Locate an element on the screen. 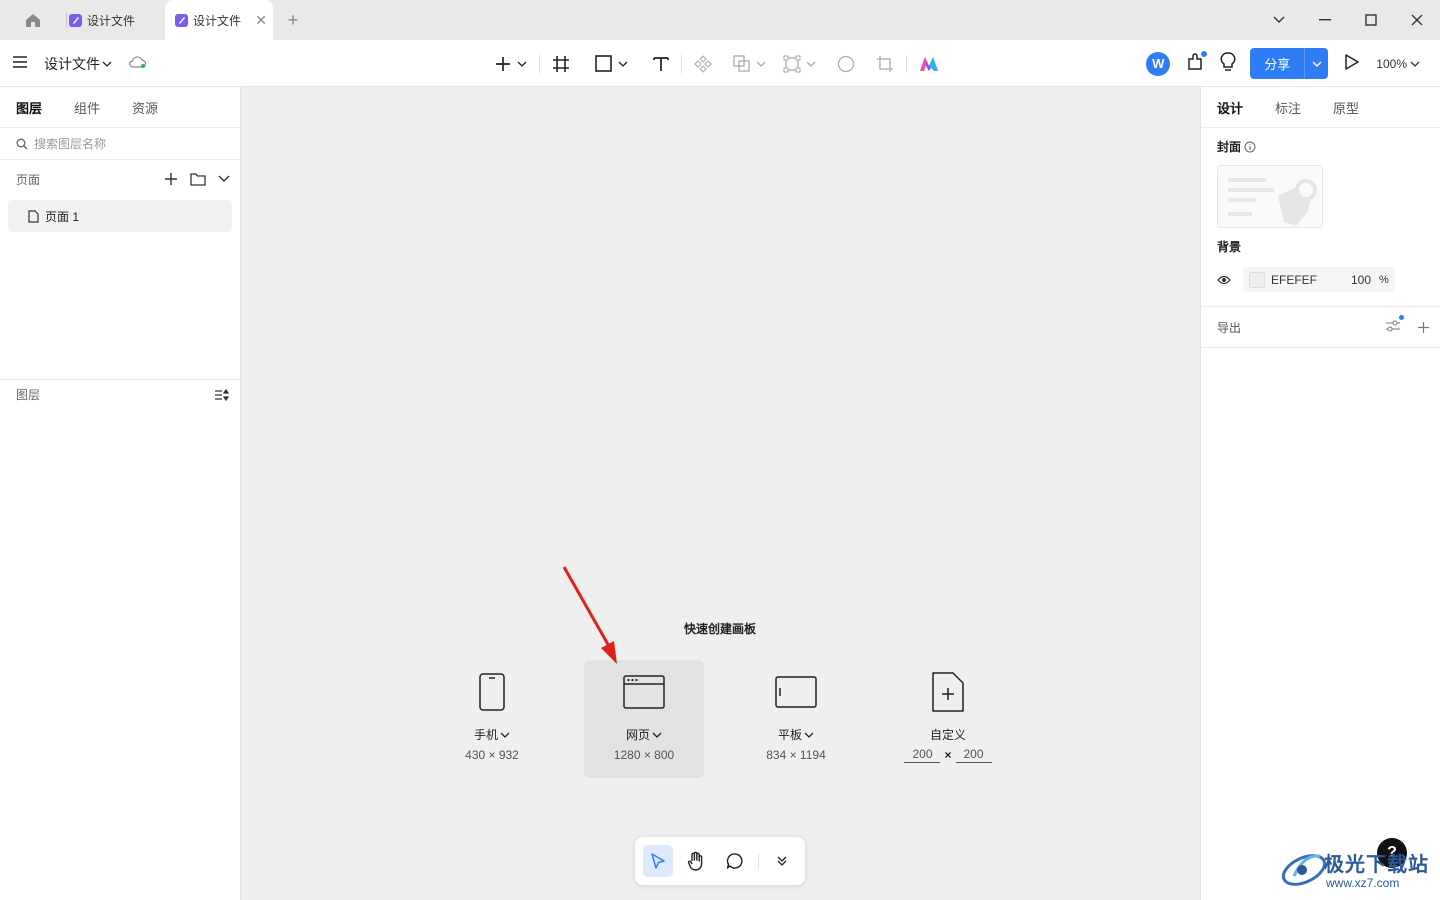 Image resolution: width=1440 pixels, height=900 pixels. minimize-icon is located at coordinates (1325, 20).